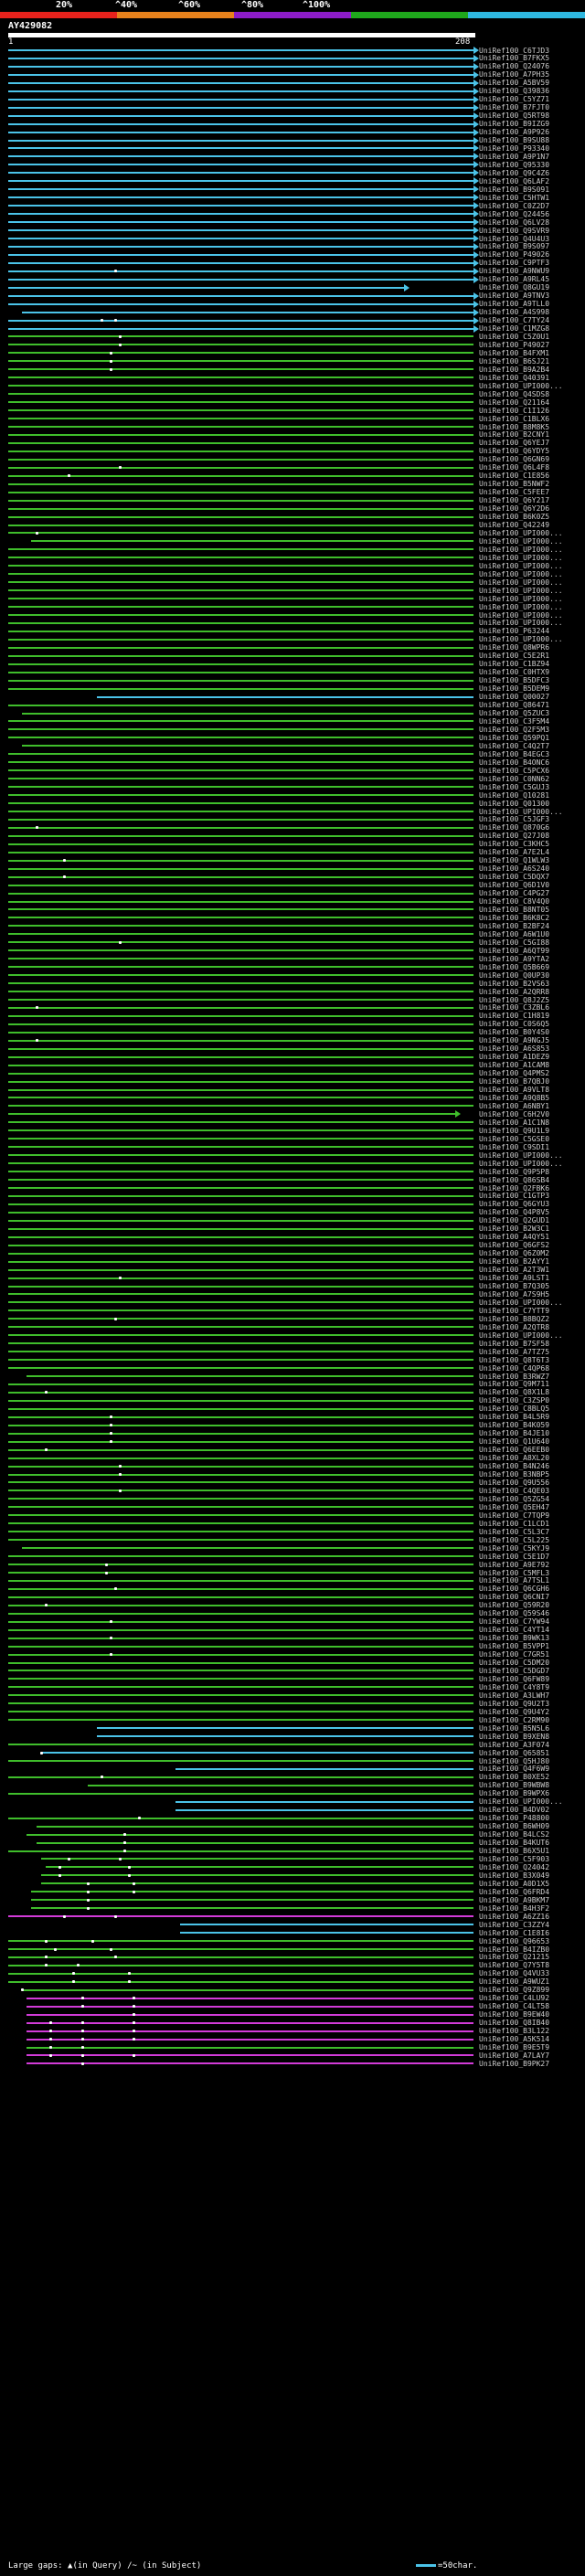  What do you see at coordinates (514, 173) in the screenshot?
I see `hit-label: UniRef100_Q9C4Z6` at bounding box center [514, 173].